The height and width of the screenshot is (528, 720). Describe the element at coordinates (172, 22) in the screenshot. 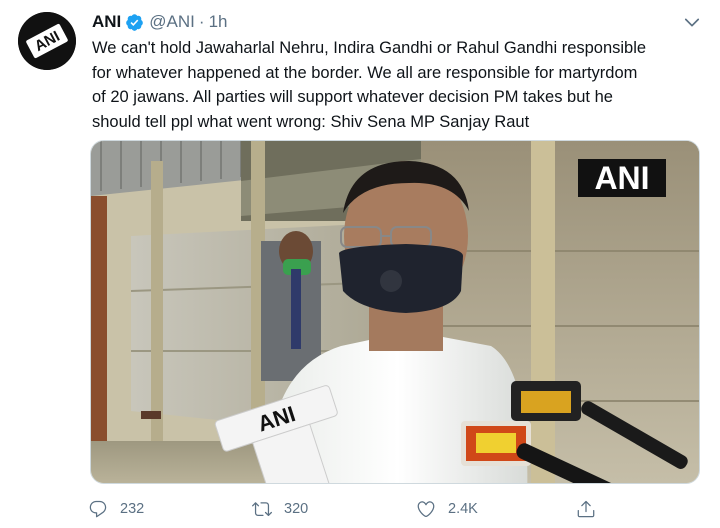

I see `user-handle: @ANI` at that location.